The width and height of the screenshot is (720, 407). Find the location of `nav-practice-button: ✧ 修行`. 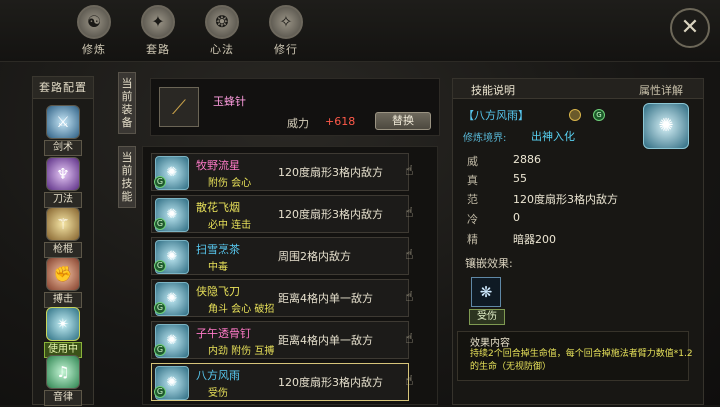

nav-practice-button: ✧ 修行 is located at coordinates (286, 32).